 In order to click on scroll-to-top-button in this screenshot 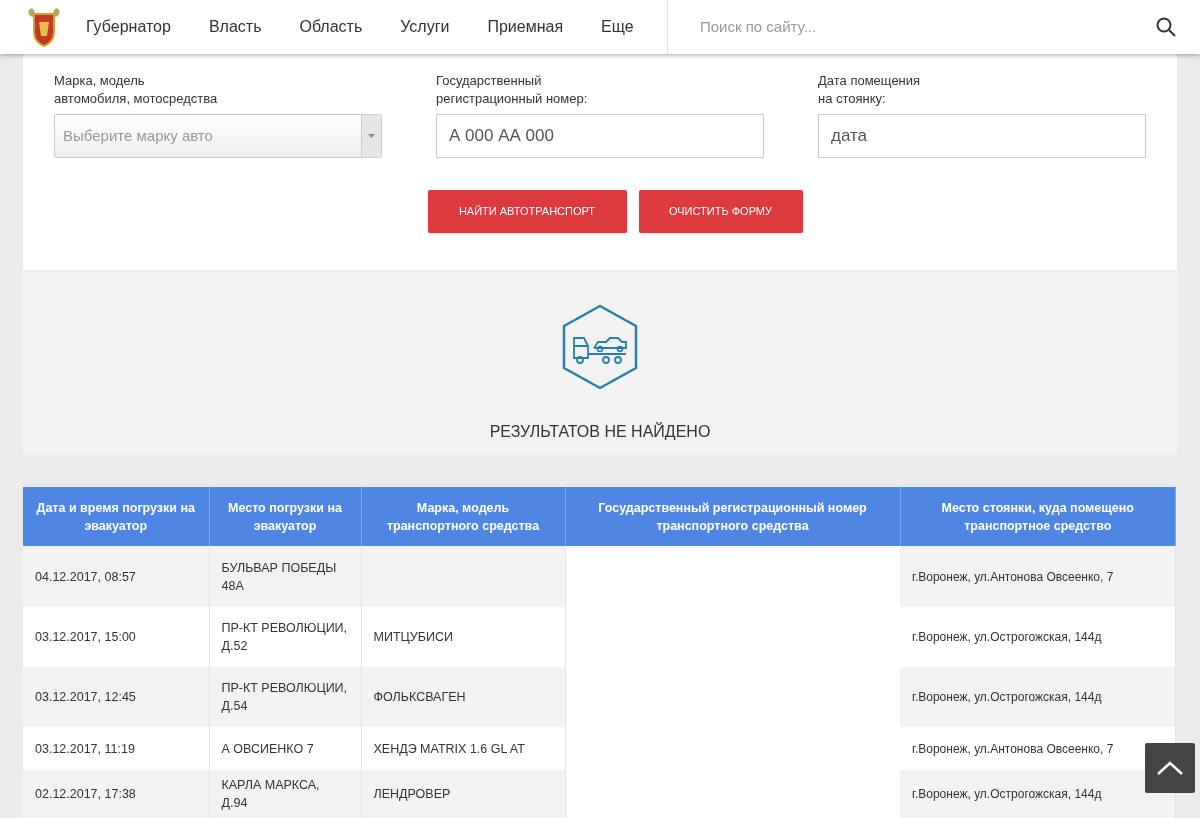, I will do `click(1170, 768)`.